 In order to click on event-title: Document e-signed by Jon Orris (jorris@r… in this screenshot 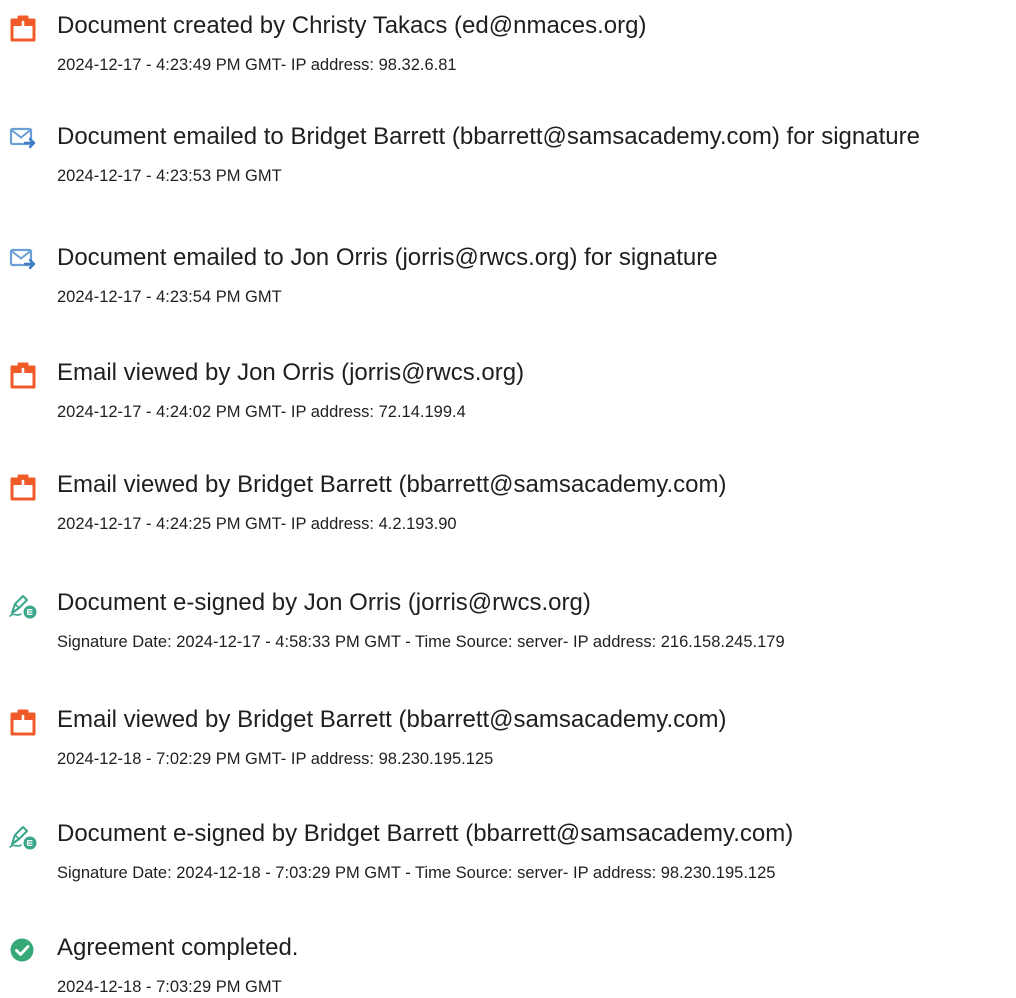, I will do `click(324, 602)`.